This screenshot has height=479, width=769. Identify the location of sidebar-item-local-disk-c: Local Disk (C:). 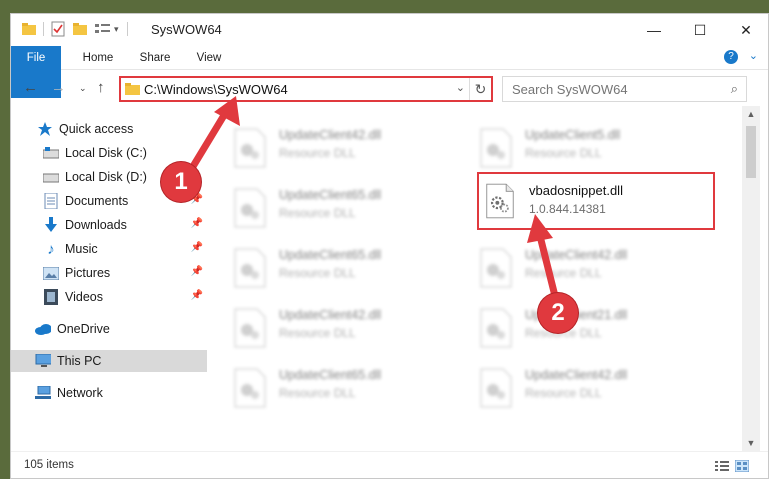
(109, 153).